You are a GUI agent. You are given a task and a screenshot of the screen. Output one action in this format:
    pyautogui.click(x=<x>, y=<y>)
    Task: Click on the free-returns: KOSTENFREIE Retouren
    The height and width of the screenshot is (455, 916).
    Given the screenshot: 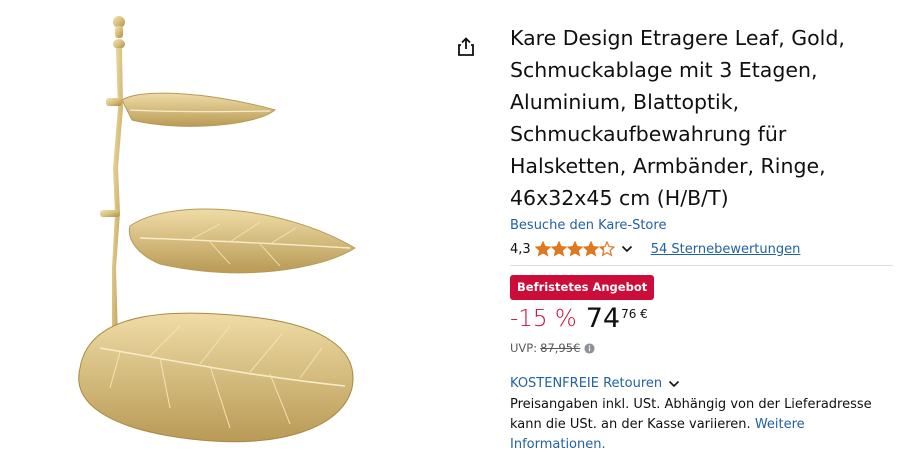 What is the action you would take?
    pyautogui.click(x=705, y=383)
    